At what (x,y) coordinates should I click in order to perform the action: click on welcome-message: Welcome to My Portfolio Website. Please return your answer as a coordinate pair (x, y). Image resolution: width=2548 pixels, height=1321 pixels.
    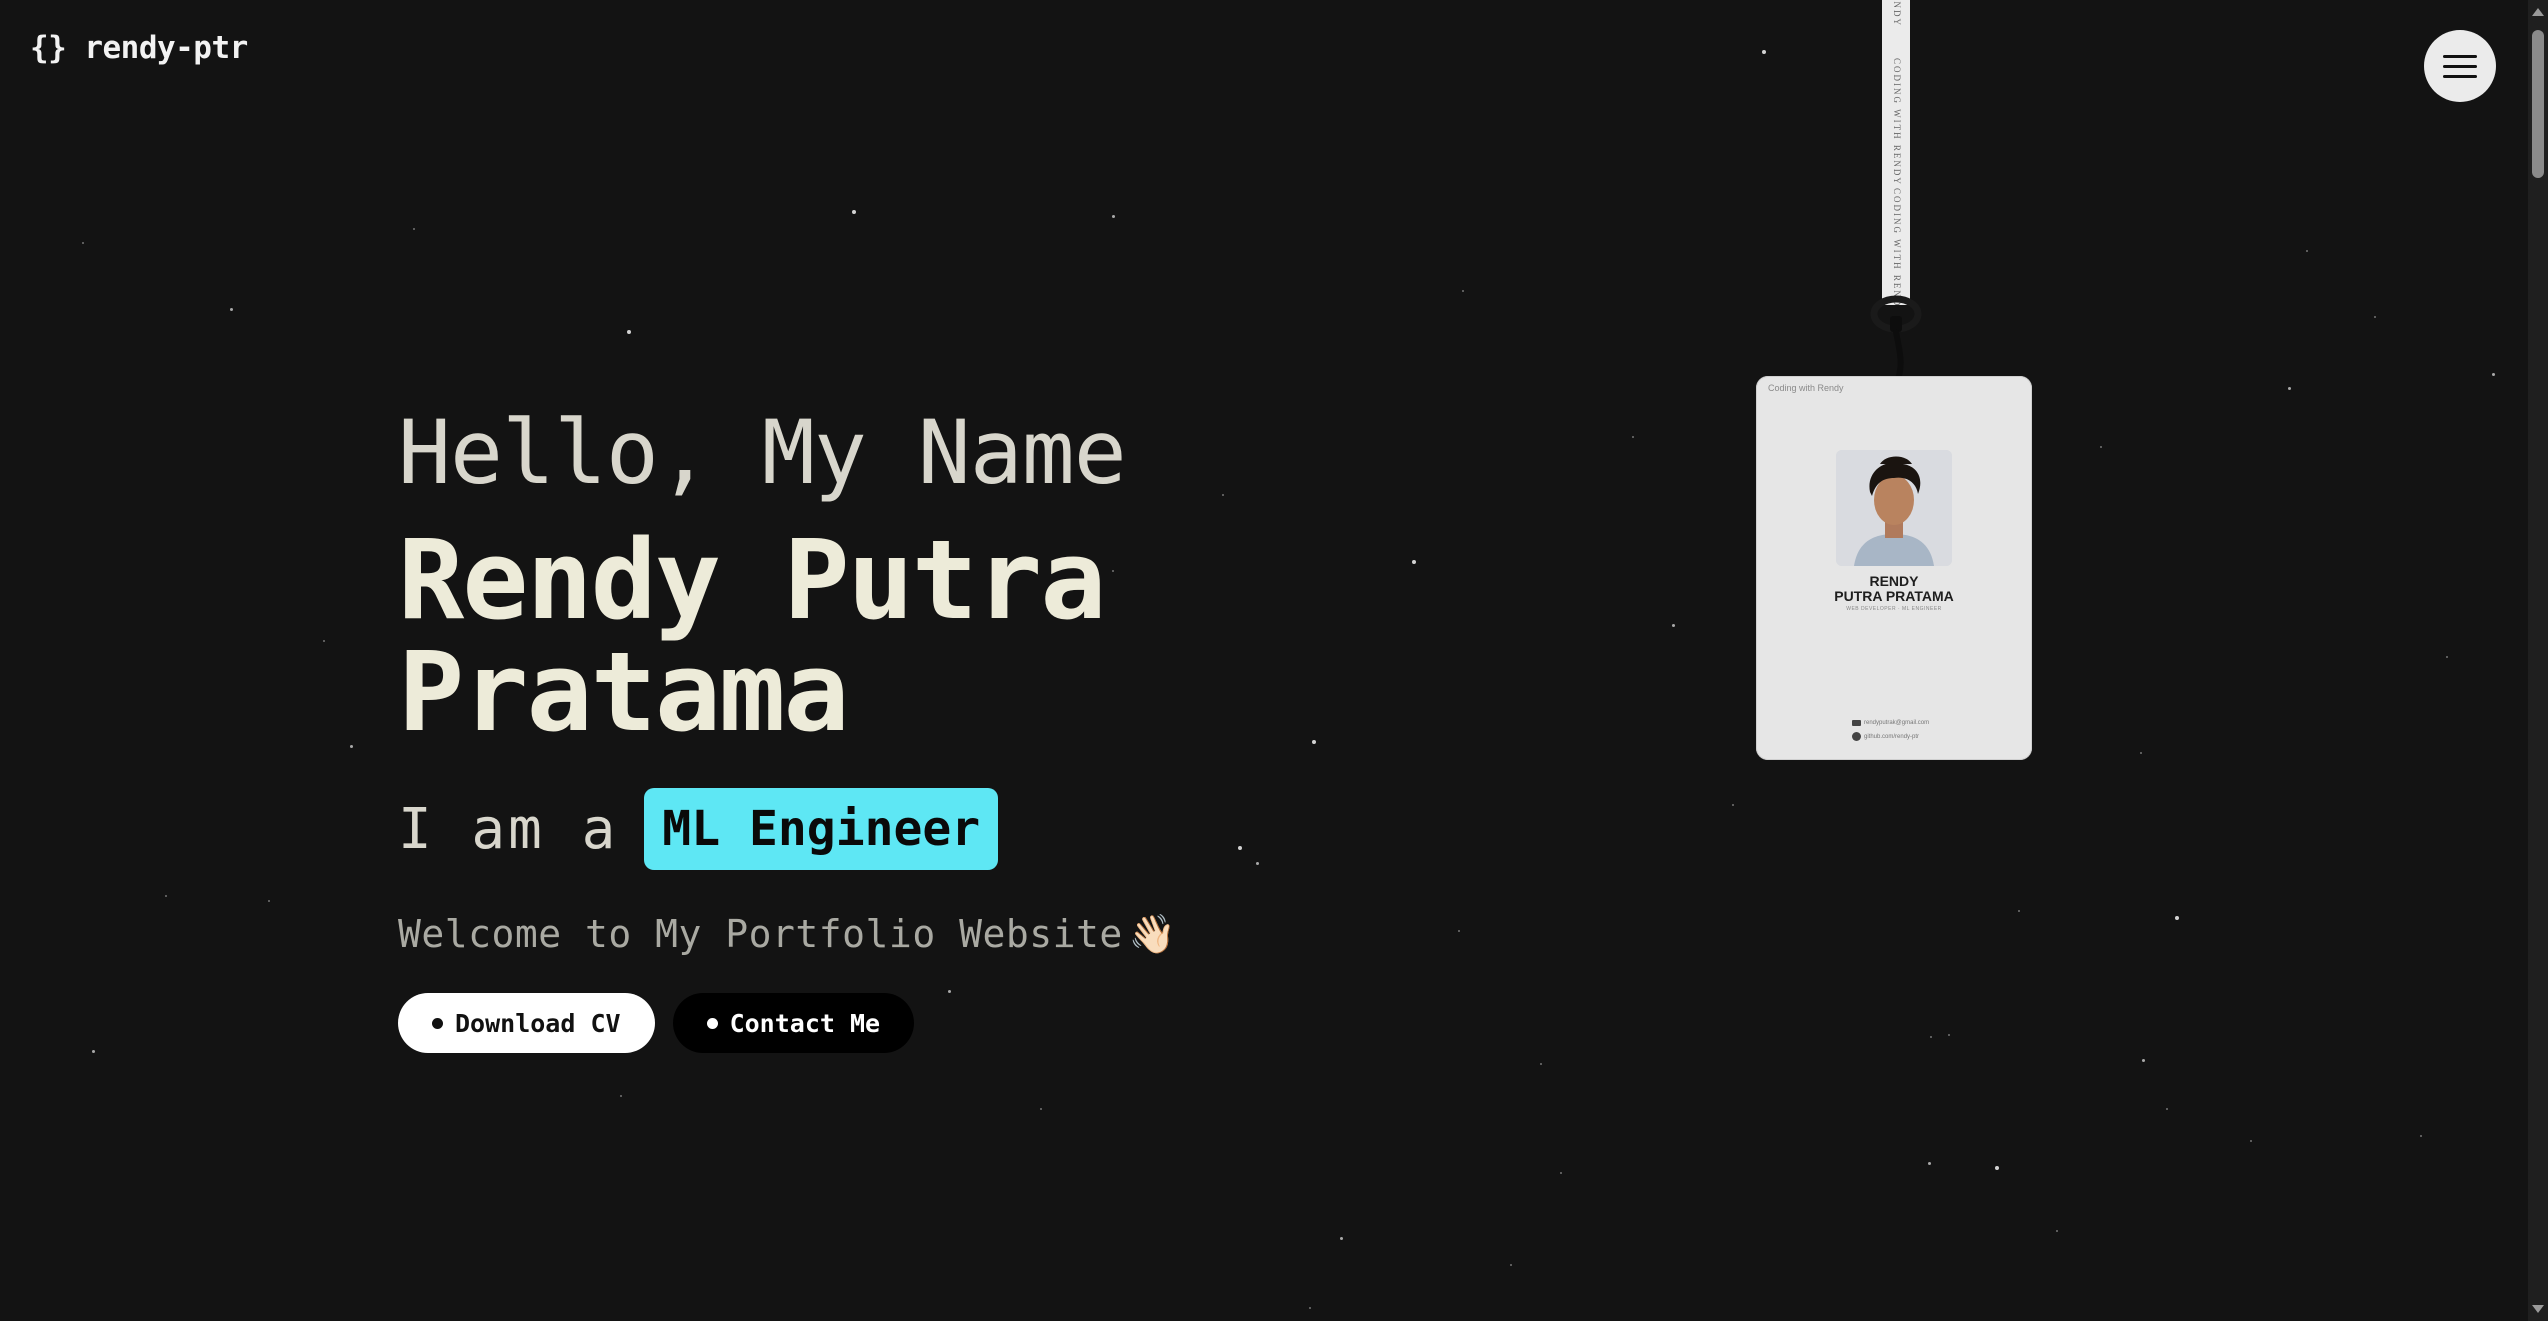
    Looking at the image, I should click on (760, 934).